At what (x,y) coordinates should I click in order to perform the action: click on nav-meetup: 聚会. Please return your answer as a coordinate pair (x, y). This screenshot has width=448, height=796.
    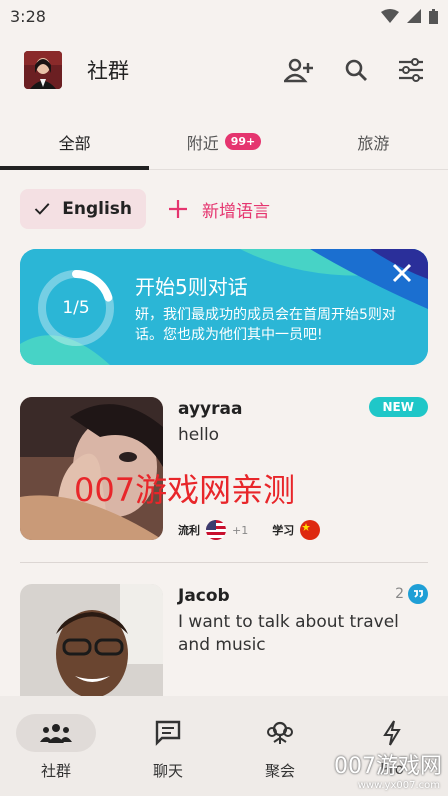
    Looking at the image, I should click on (280, 746).